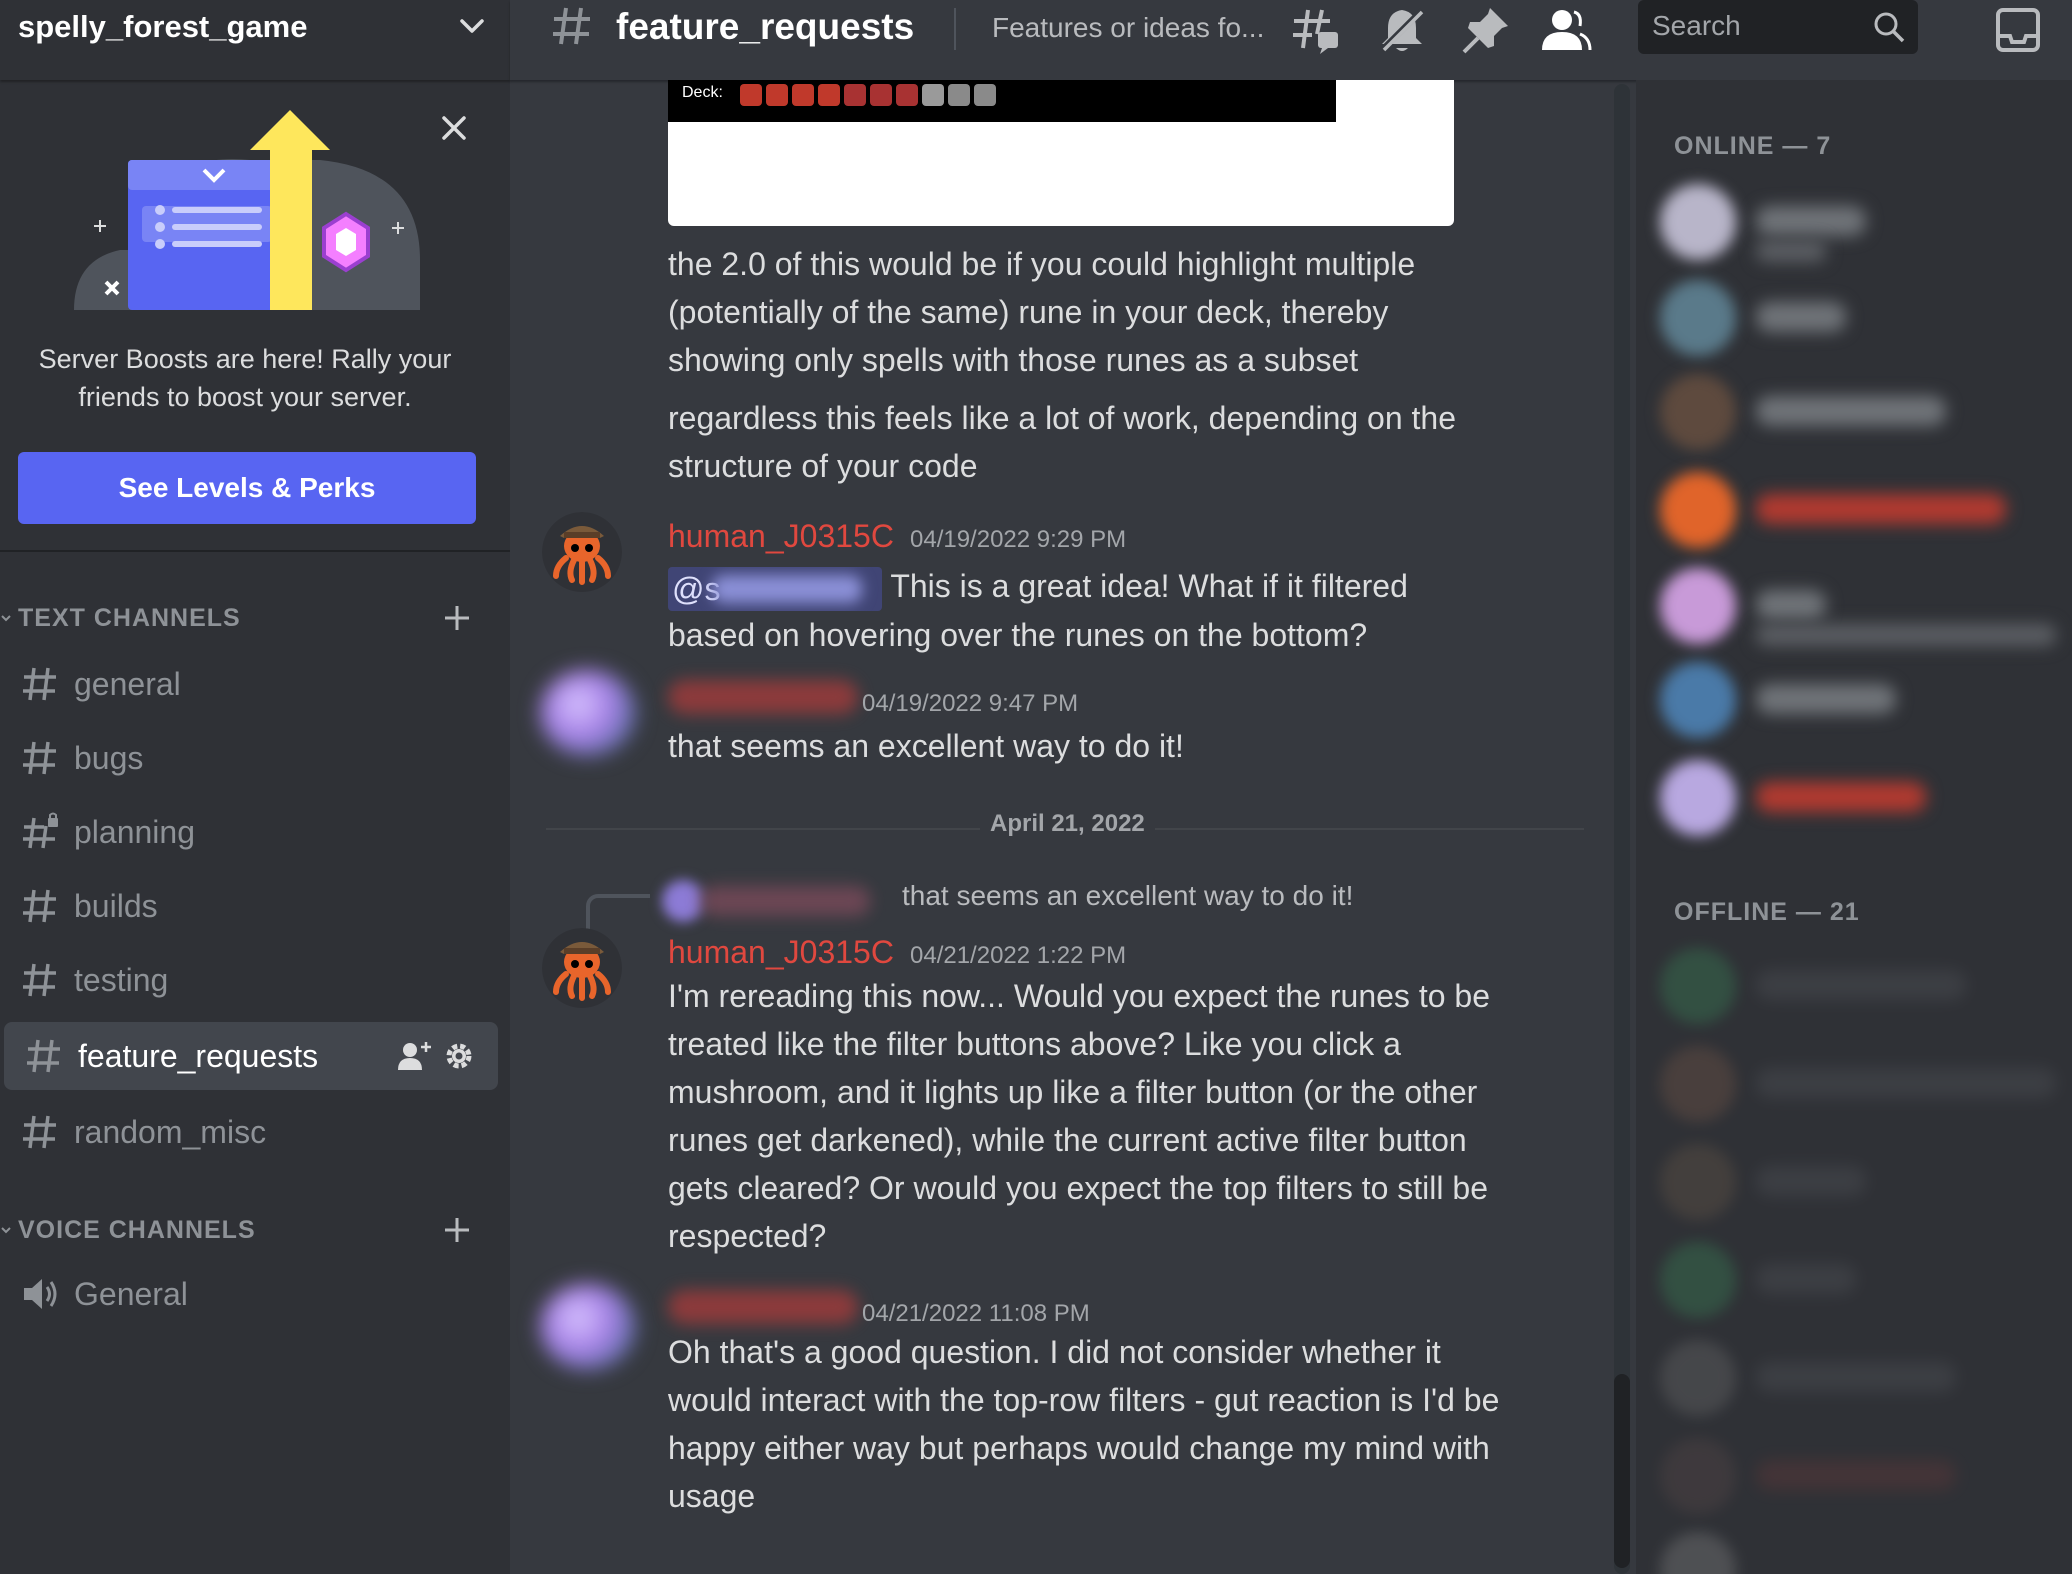  I want to click on deck-label: Deck:, so click(702, 92).